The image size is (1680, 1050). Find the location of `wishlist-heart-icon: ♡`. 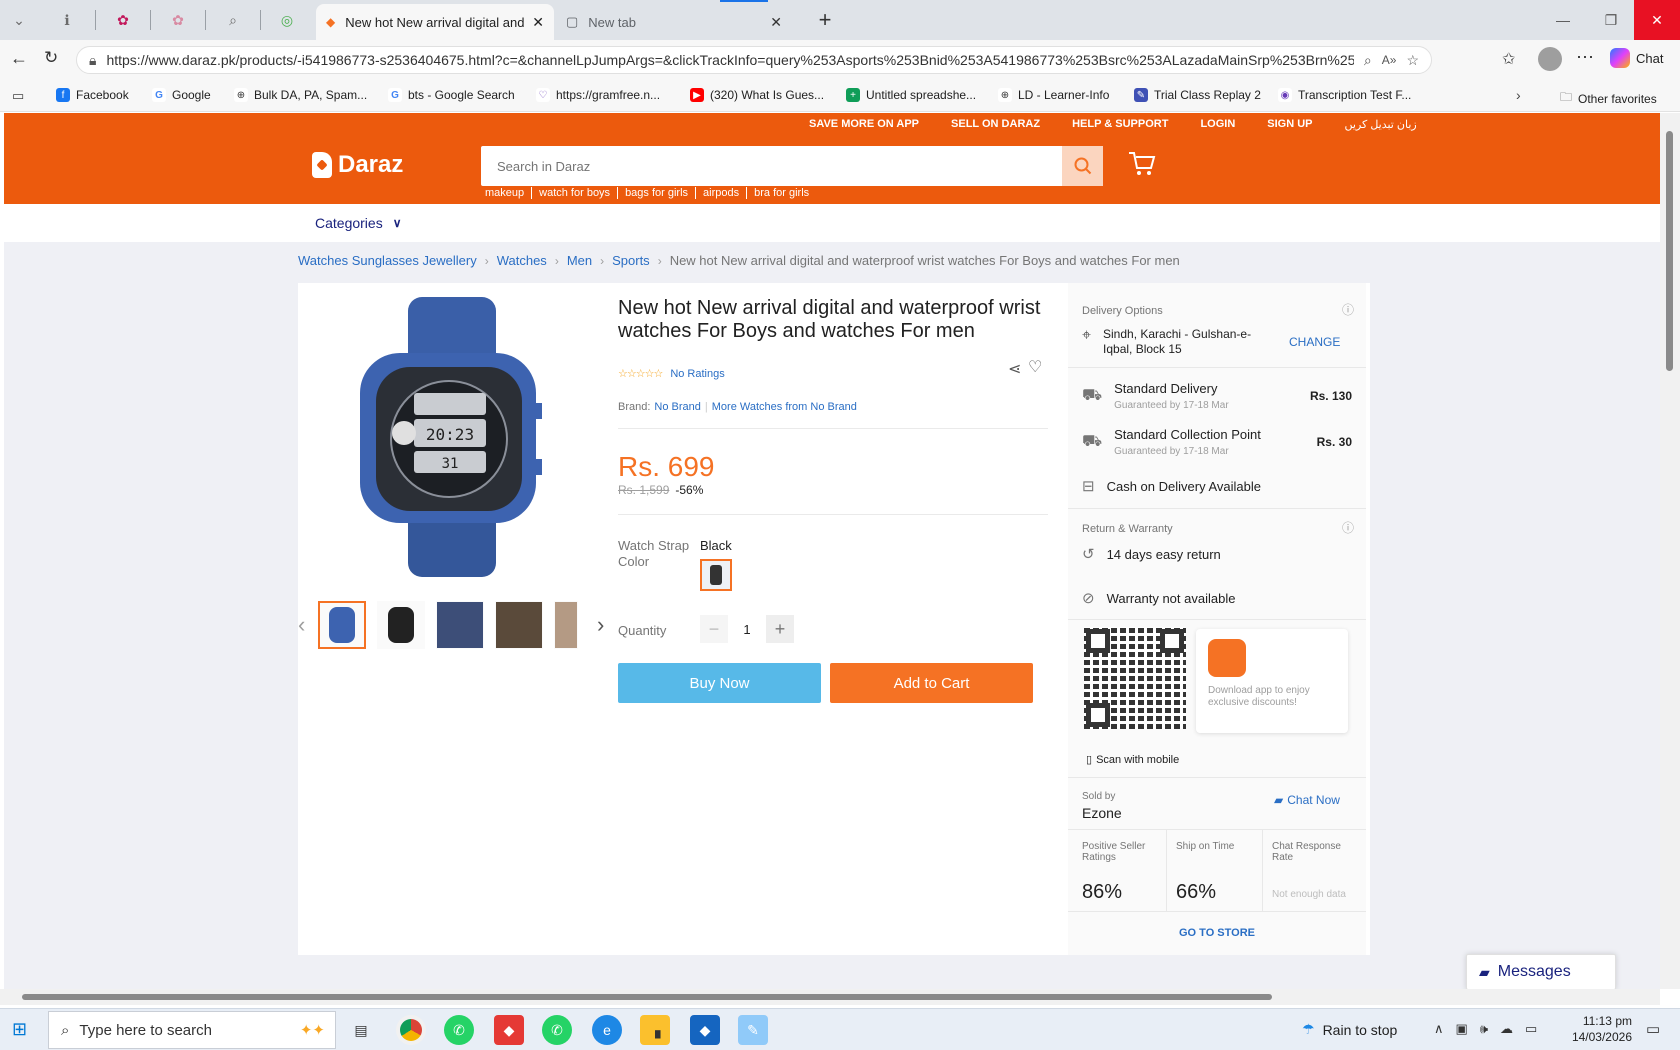

wishlist-heart-icon: ♡ is located at coordinates (1035, 367).